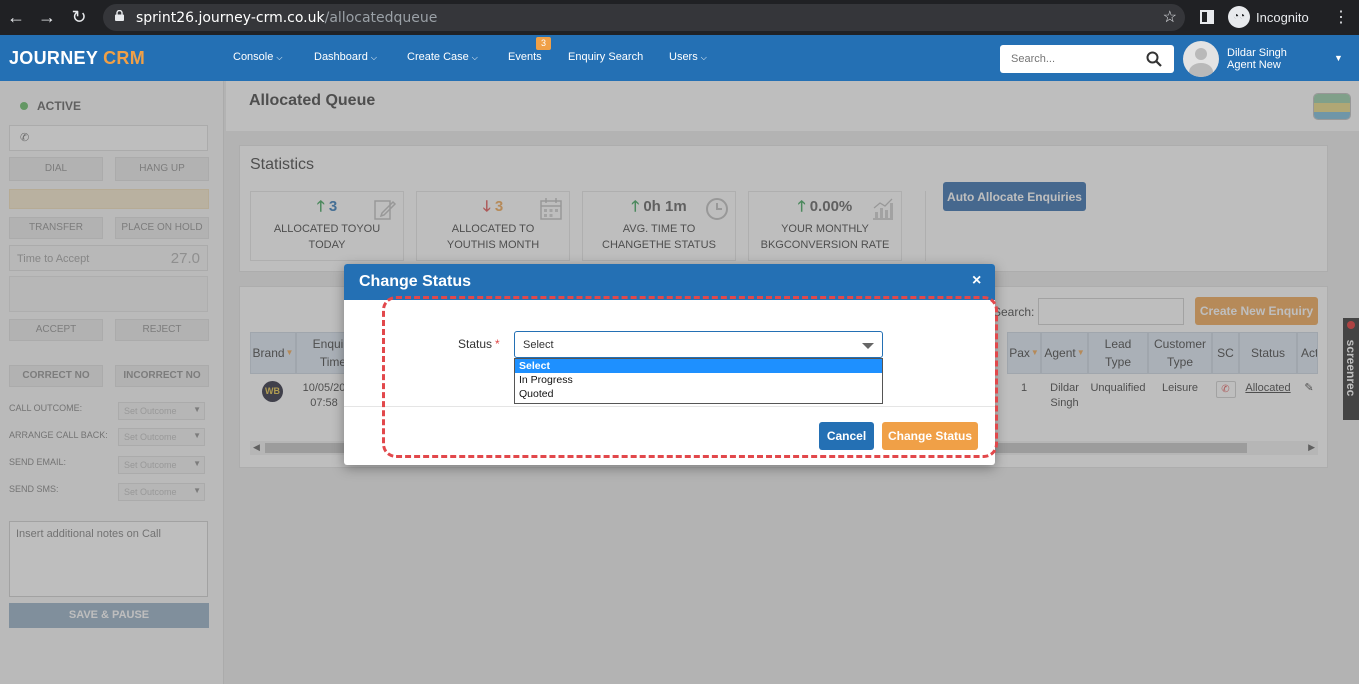 This screenshot has height=684, width=1359. I want to click on menu-create-case: Create Case ⌵, so click(442, 57).